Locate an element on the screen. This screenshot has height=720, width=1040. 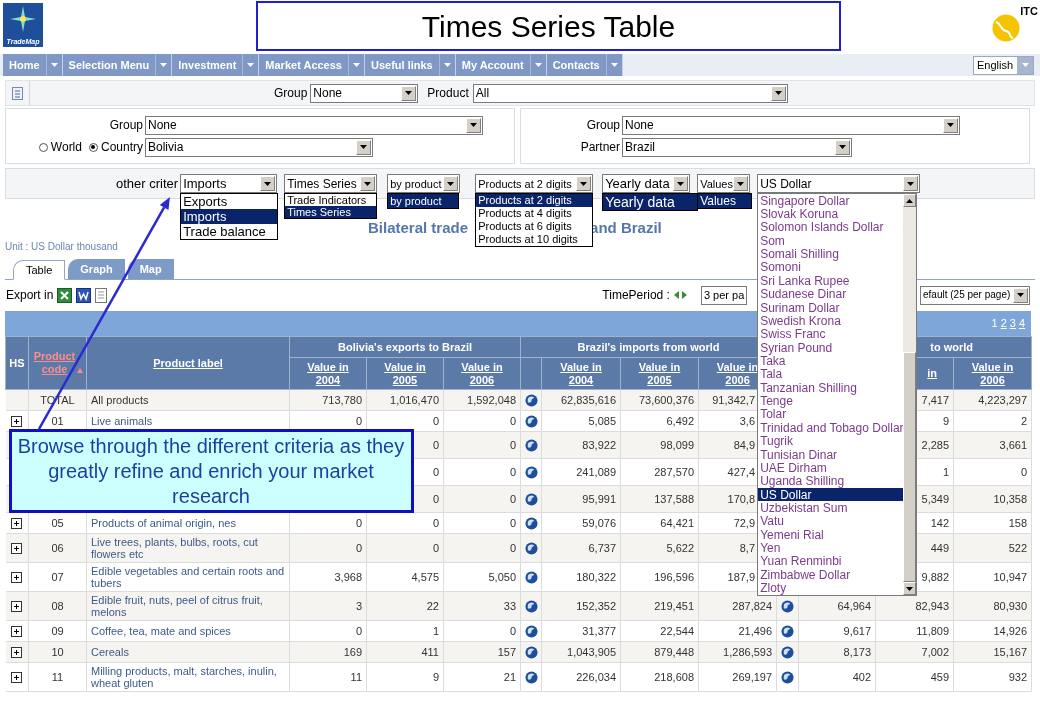
dropdown-option: Solomon Islands Dollar is located at coordinates (831, 227).